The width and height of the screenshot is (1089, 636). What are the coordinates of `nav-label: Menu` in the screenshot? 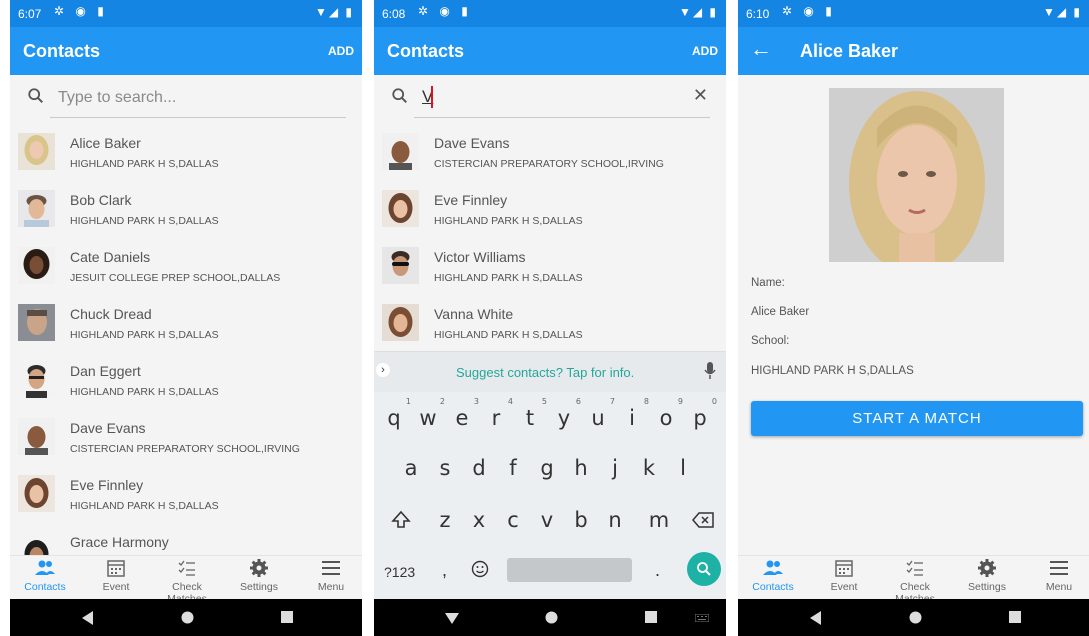 It's located at (1059, 587).